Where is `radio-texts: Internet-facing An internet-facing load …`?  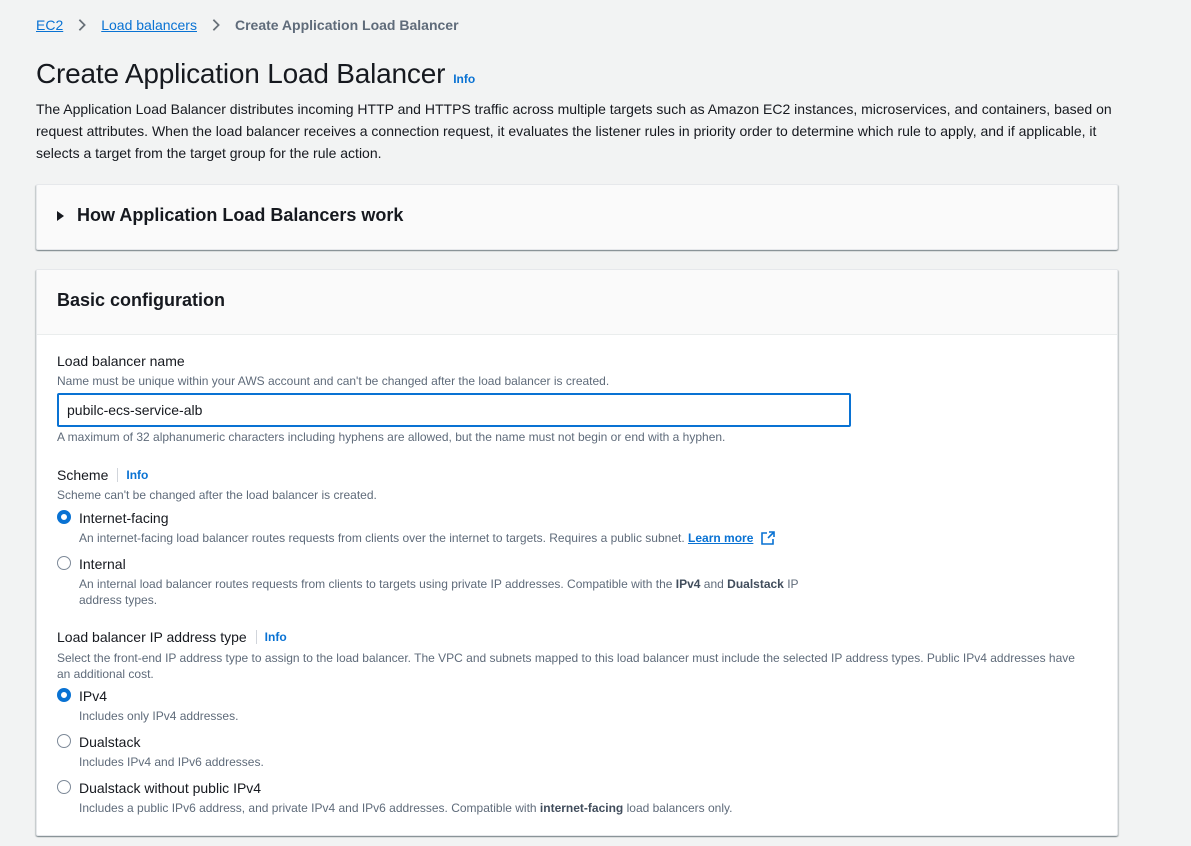
radio-texts: Internet-facing An internet-facing load … is located at coordinates (427, 527).